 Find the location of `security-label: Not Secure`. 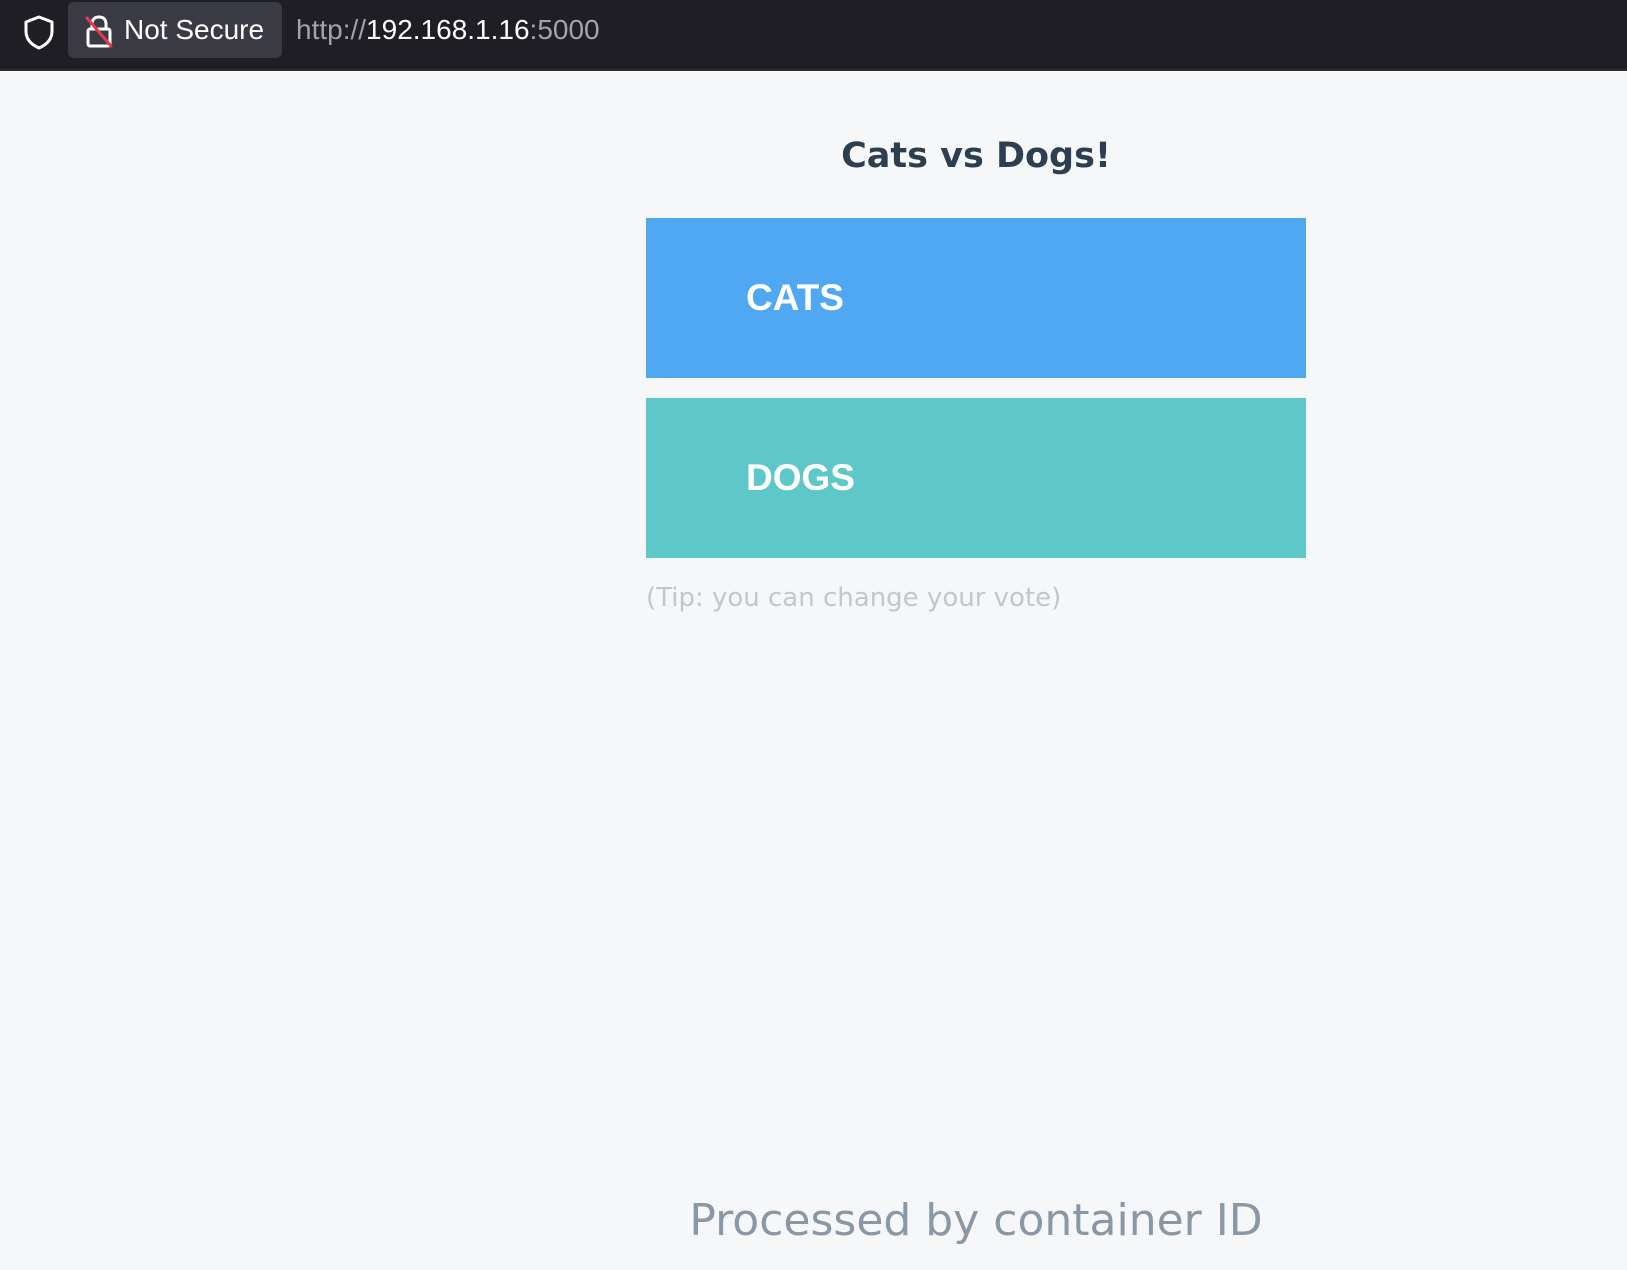

security-label: Not Secure is located at coordinates (194, 30).